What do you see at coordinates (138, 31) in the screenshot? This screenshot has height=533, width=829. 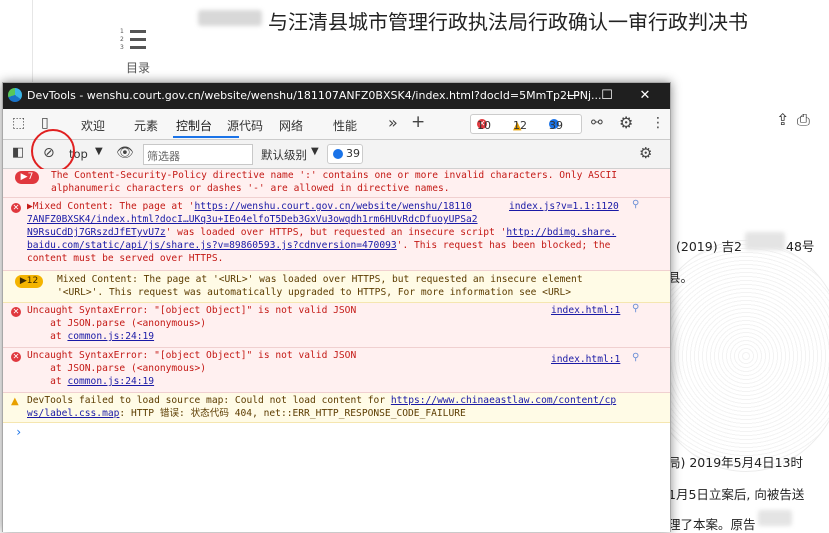 I see `toc-icon` at bounding box center [138, 31].